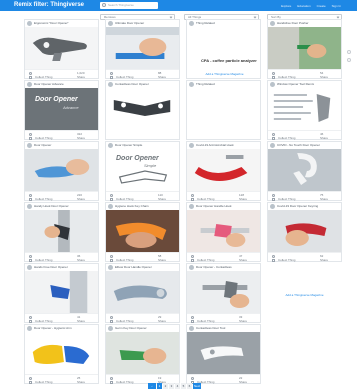 Image resolution: width=357 pixels, height=392 pixels. I want to click on share-icon, so click(349, 52).